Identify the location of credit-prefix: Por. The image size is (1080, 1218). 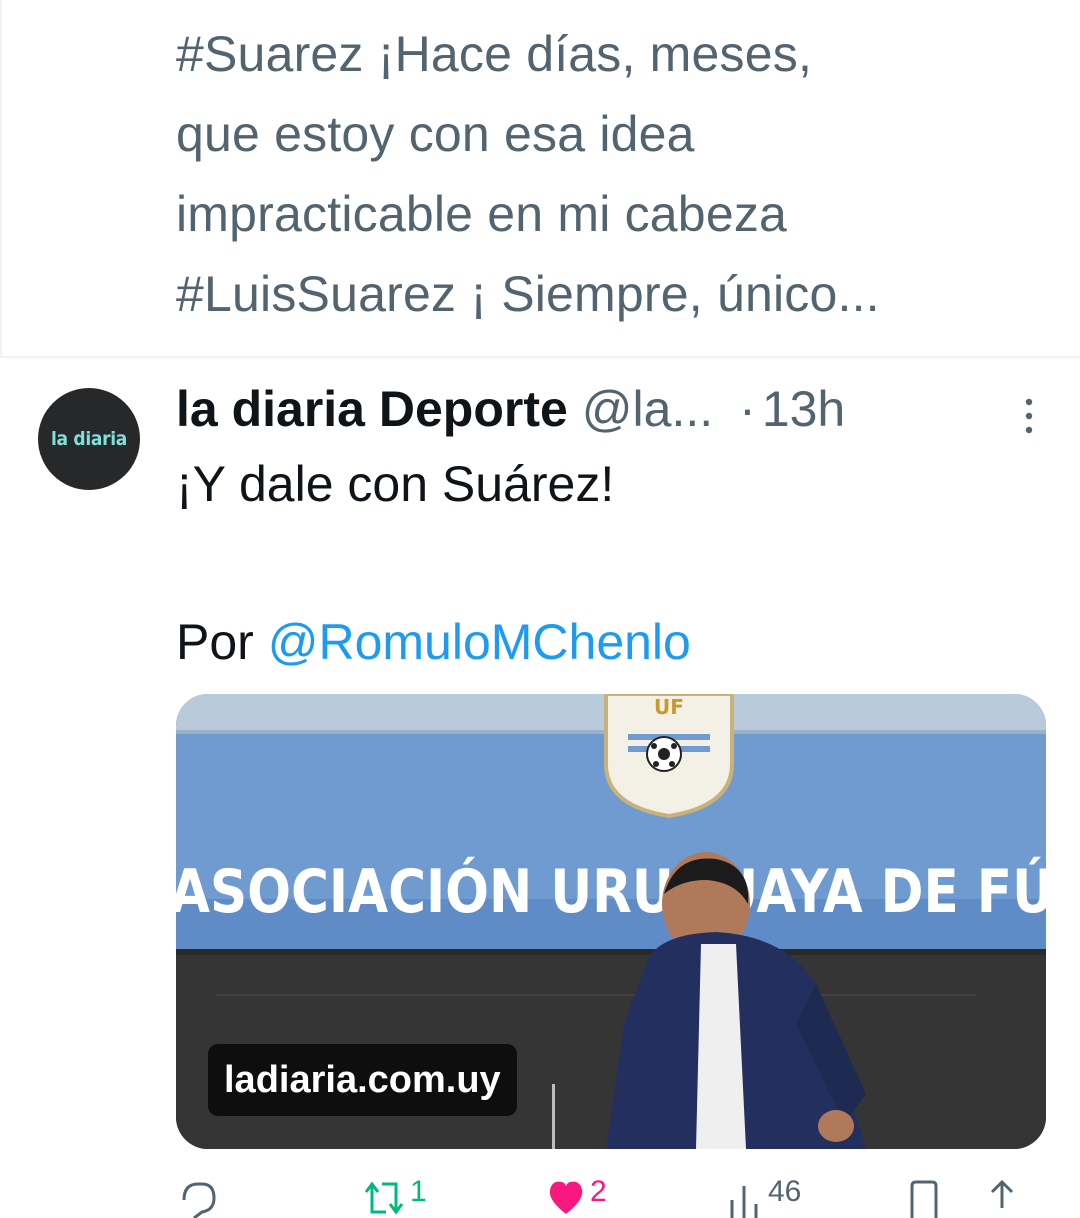
(222, 642).